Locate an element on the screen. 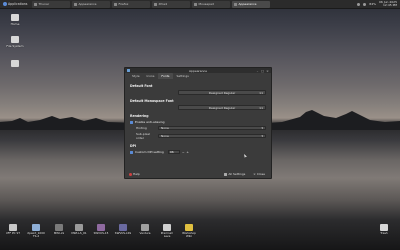  taskbar-item: Mousepad is located at coordinates (211, 4).